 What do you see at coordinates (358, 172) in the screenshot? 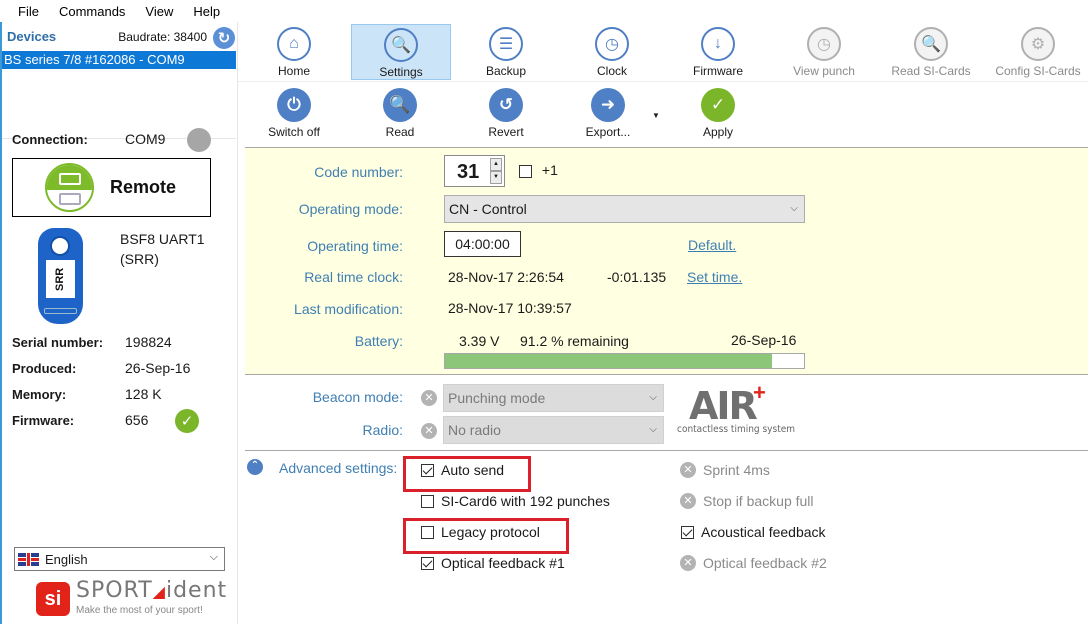
I see `code-number-label: Code number:` at bounding box center [358, 172].